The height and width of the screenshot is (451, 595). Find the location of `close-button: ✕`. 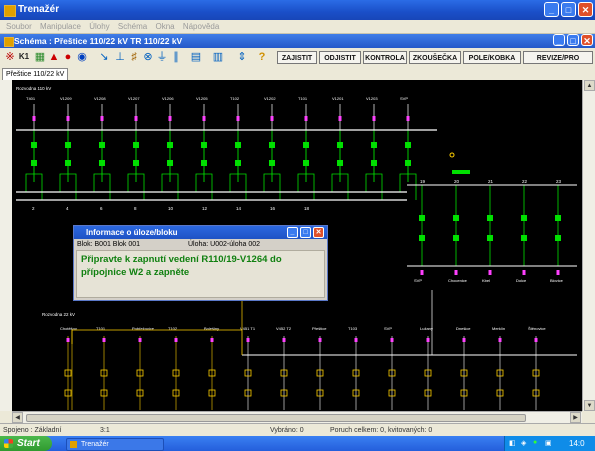

close-button: ✕ is located at coordinates (585, 9).